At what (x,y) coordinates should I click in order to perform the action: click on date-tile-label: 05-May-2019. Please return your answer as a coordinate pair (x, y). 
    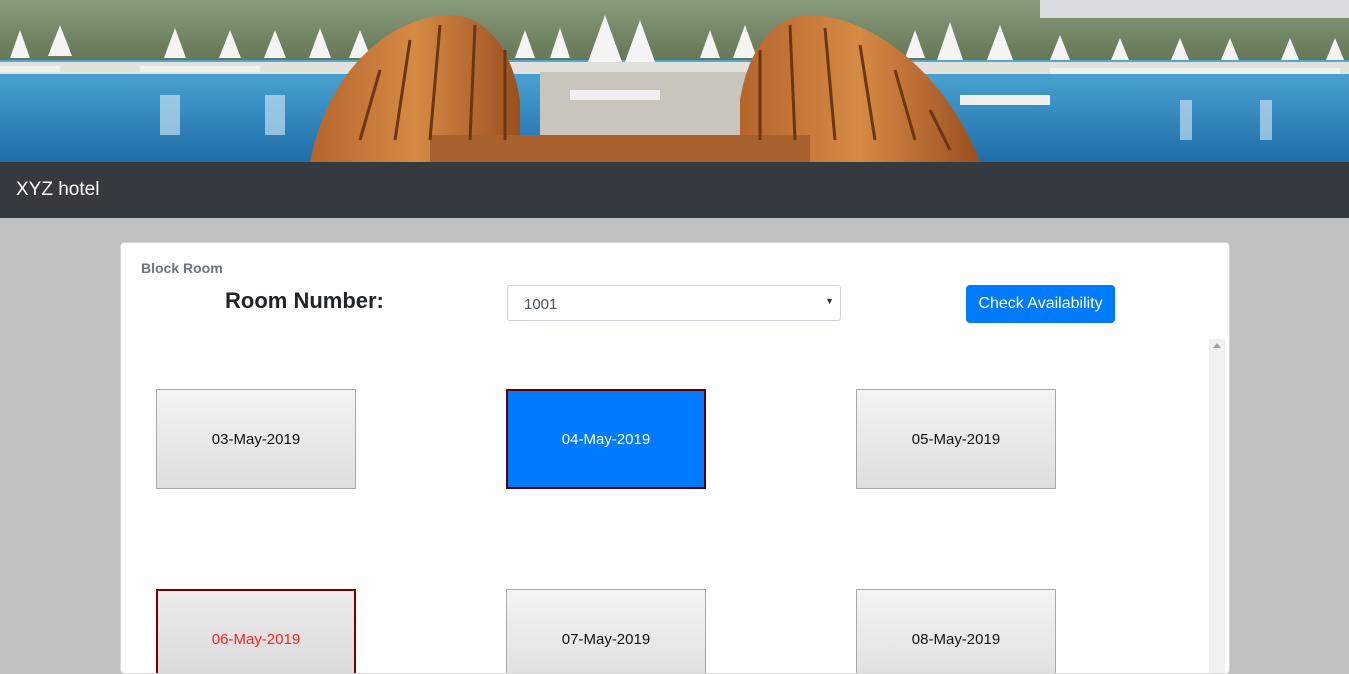
    Looking at the image, I should click on (956, 439).